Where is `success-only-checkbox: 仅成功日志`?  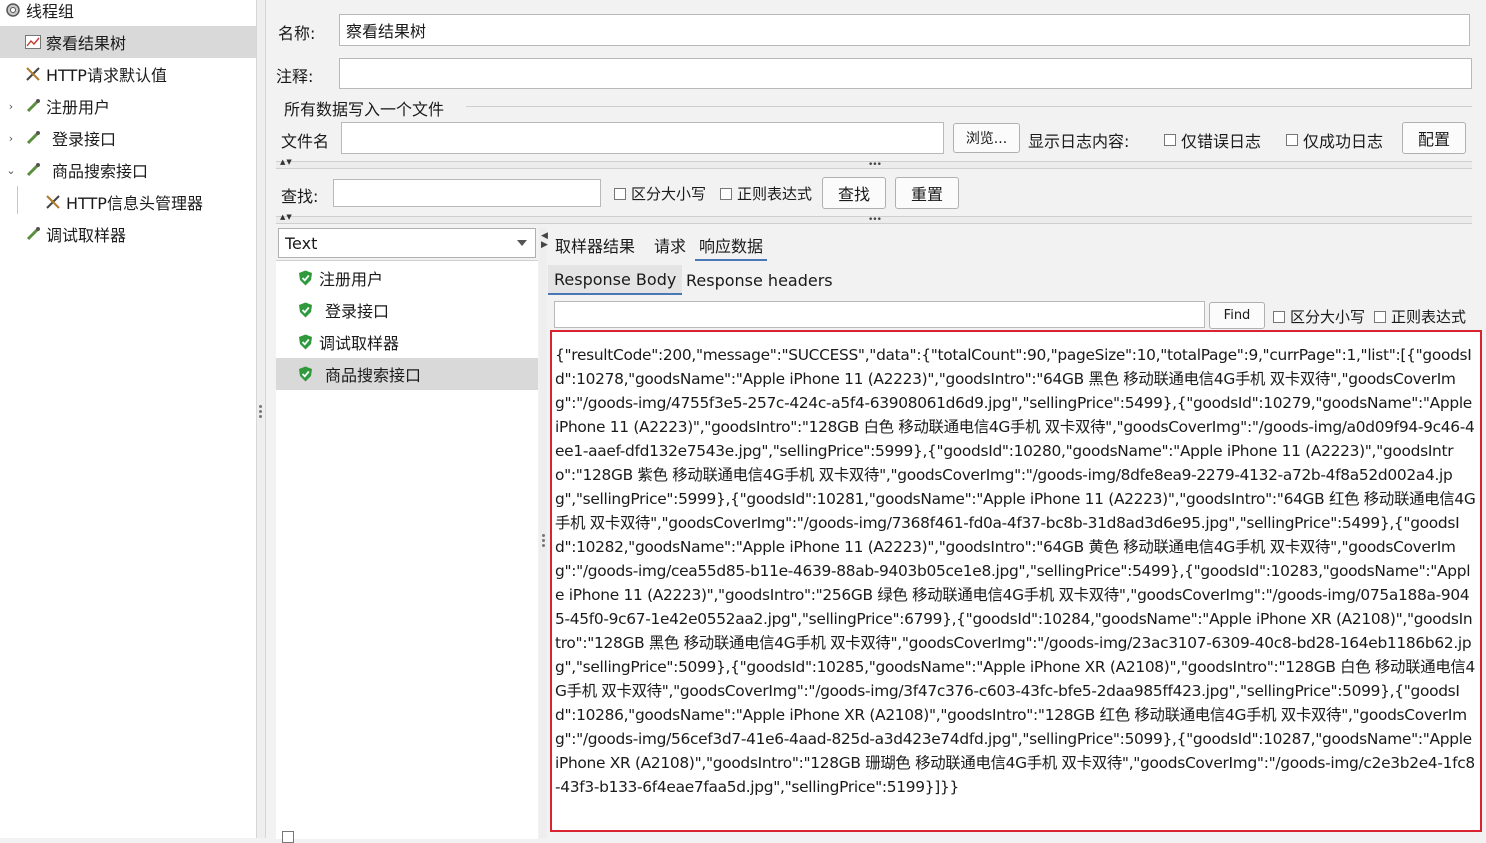 success-only-checkbox: 仅成功日志 is located at coordinates (1334, 140).